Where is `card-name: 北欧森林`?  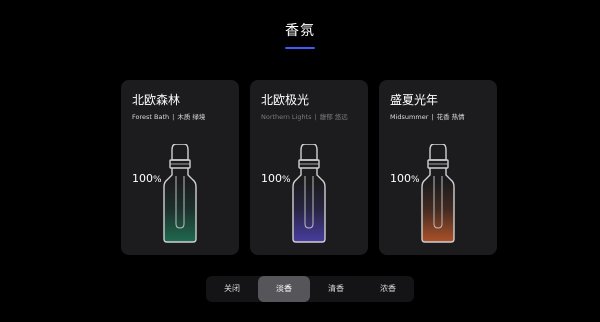
card-name: 北欧森林 is located at coordinates (156, 100).